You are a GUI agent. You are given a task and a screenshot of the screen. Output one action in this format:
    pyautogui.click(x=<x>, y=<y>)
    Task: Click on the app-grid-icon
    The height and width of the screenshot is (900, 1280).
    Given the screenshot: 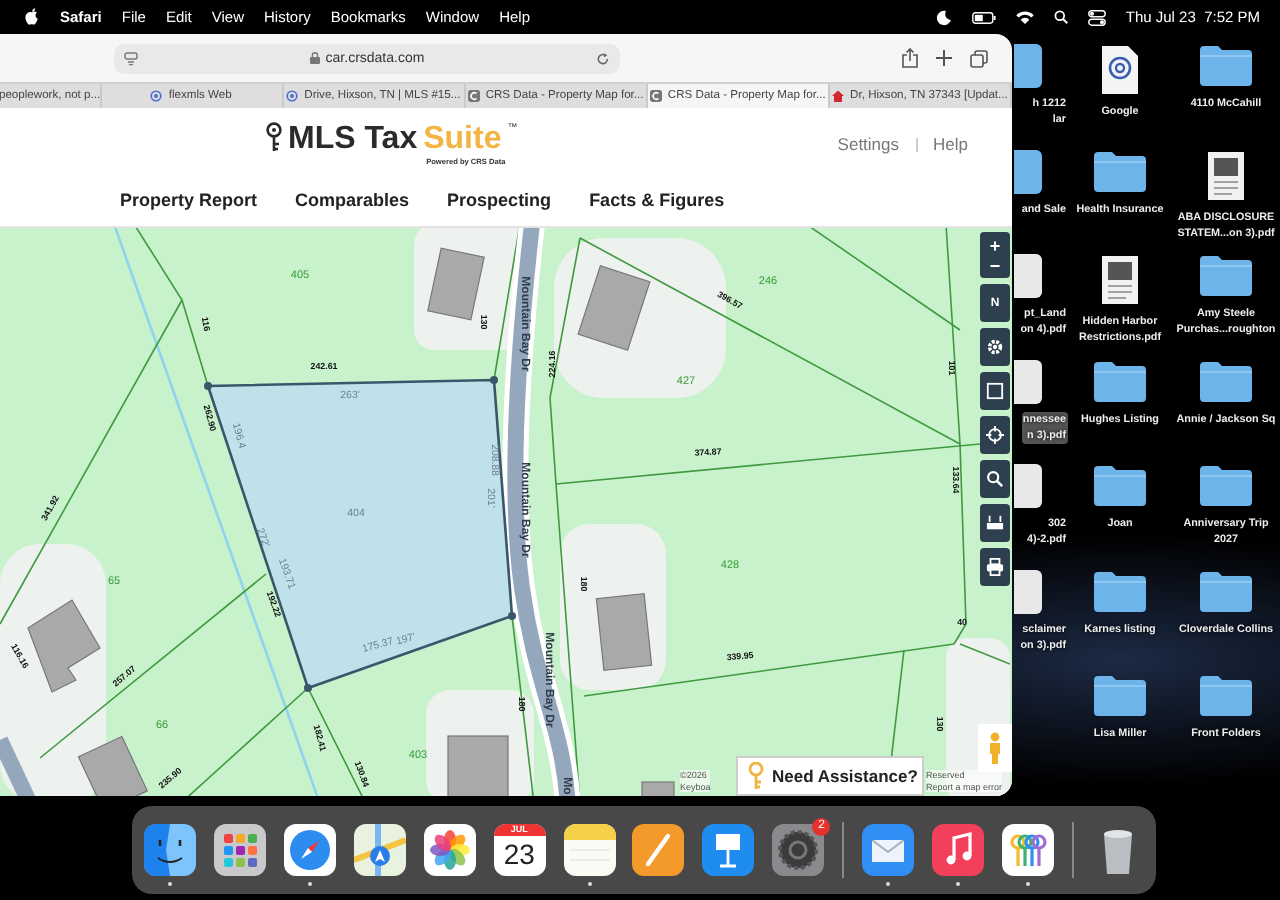 What is the action you would take?
    pyautogui.click(x=239, y=849)
    